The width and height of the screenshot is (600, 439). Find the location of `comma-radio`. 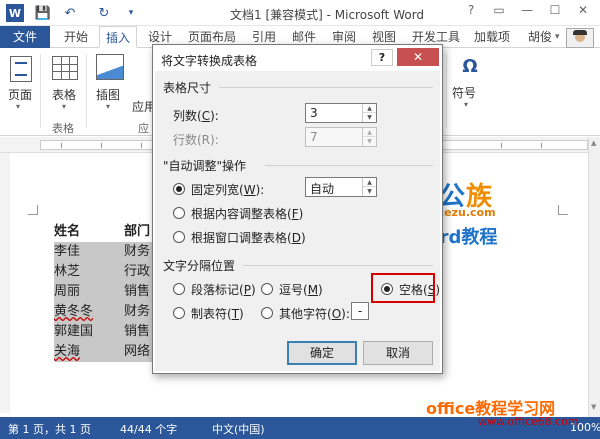

comma-radio is located at coordinates (267, 289).